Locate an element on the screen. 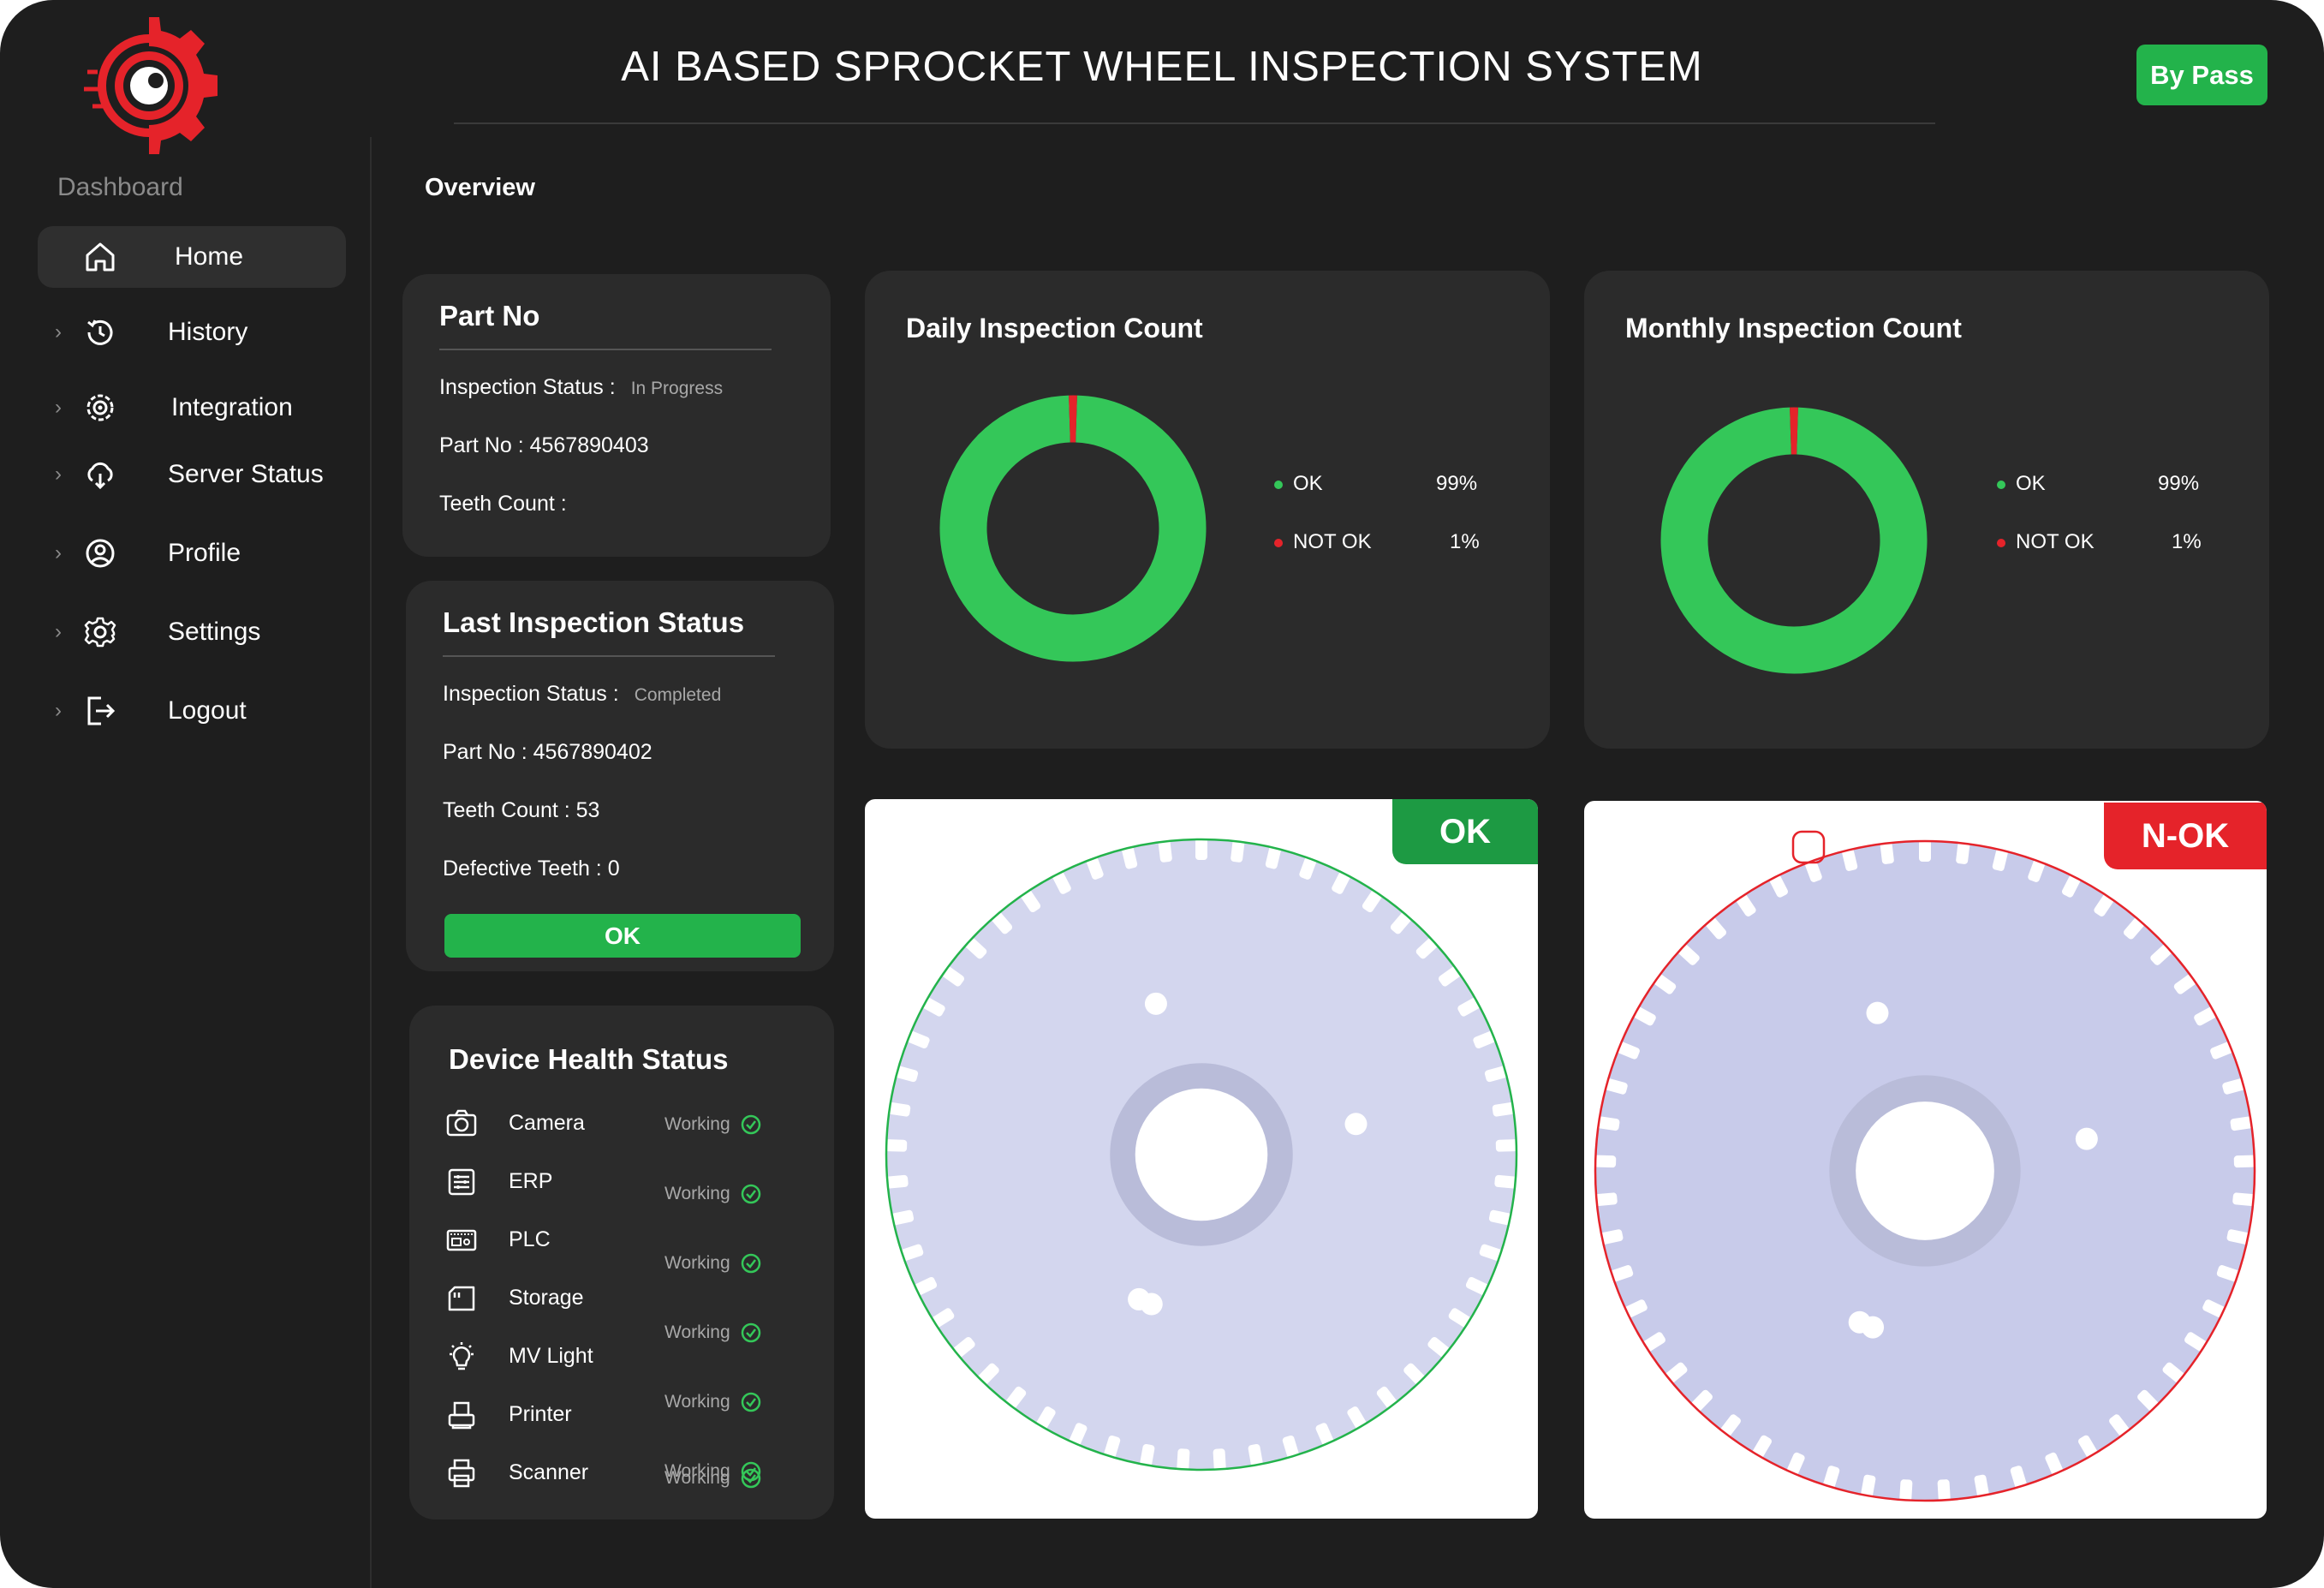 The height and width of the screenshot is (1588, 2324). inspection-status-label: Inspection Status : is located at coordinates (531, 694).